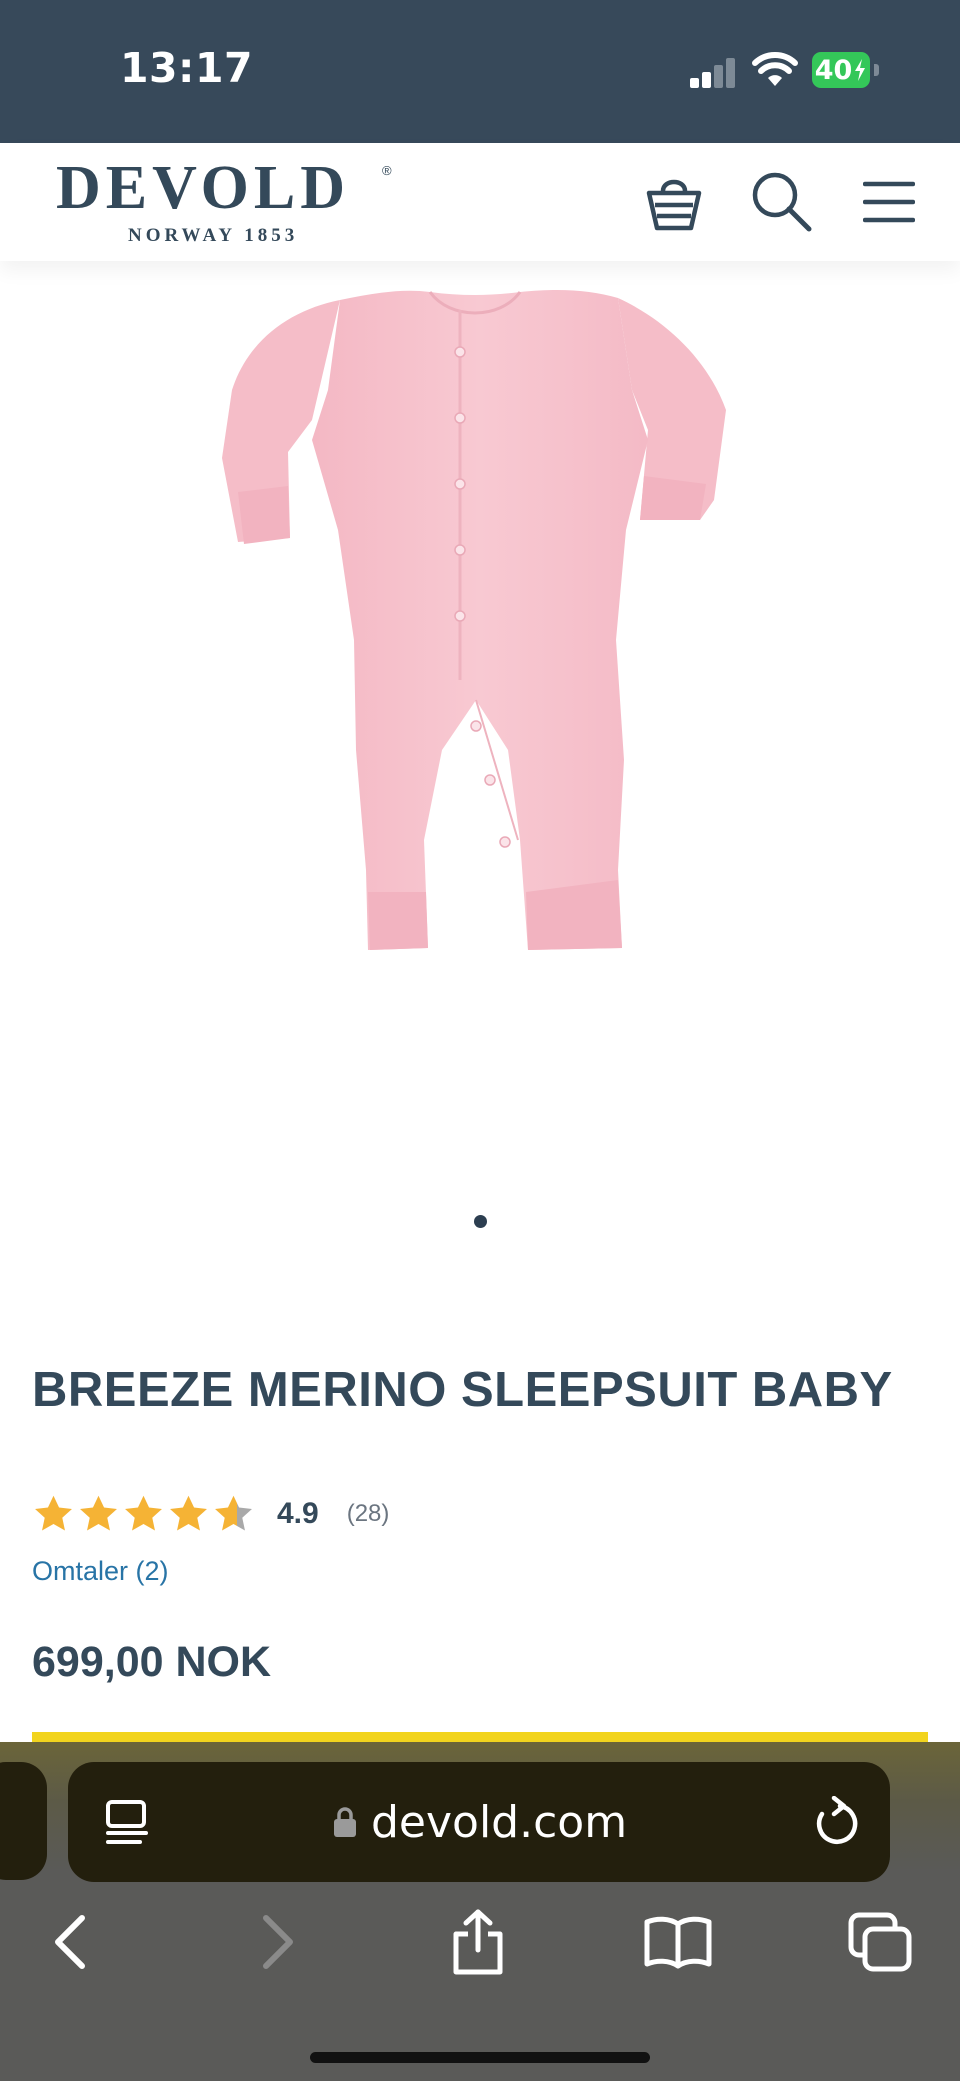 The image size is (960, 2081). Describe the element at coordinates (368, 1513) in the screenshot. I see `rating-count: (28)` at that location.